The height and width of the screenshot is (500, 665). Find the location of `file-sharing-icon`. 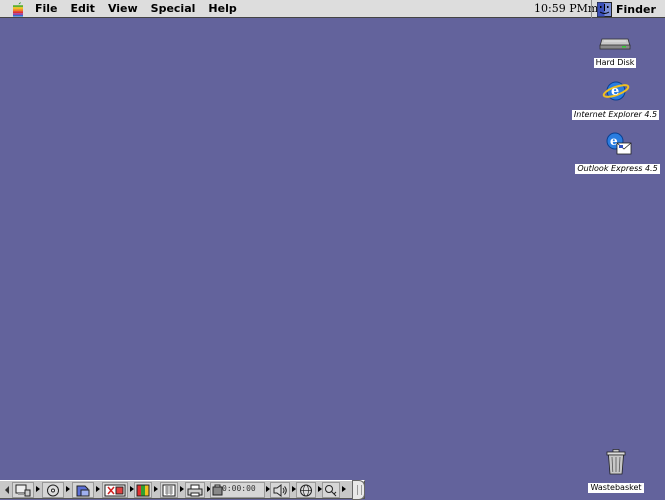

file-sharing-icon is located at coordinates (83, 490).